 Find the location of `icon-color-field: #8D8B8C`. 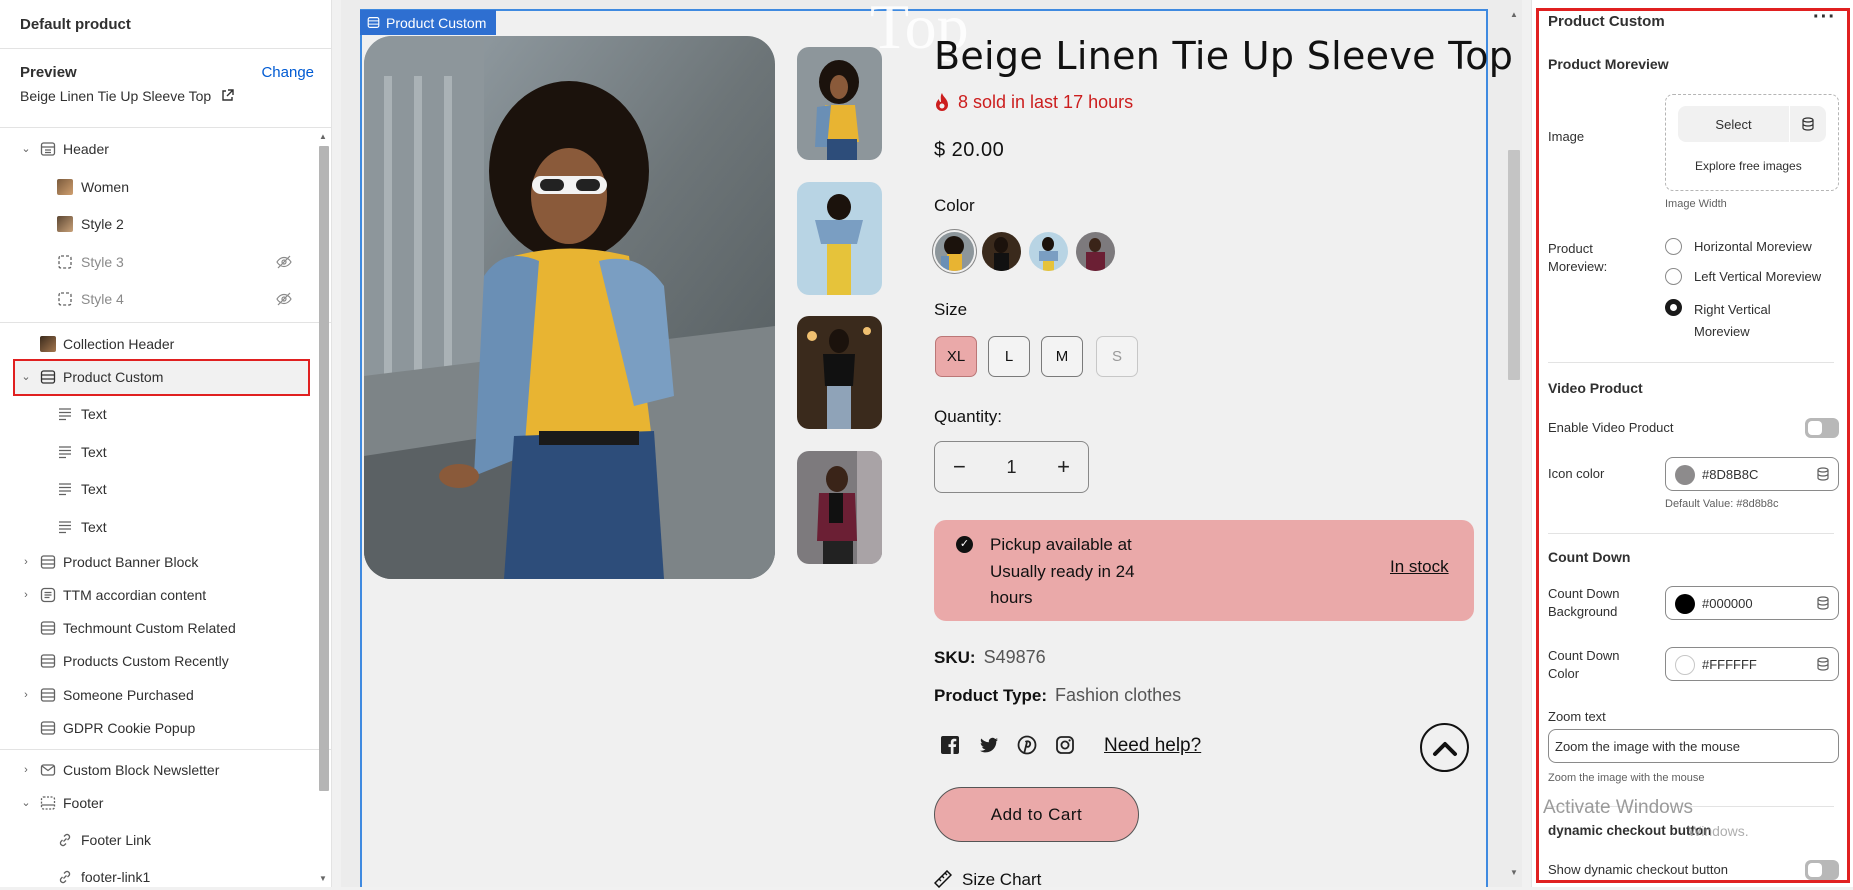

icon-color-field: #8D8B8C is located at coordinates (1752, 474).